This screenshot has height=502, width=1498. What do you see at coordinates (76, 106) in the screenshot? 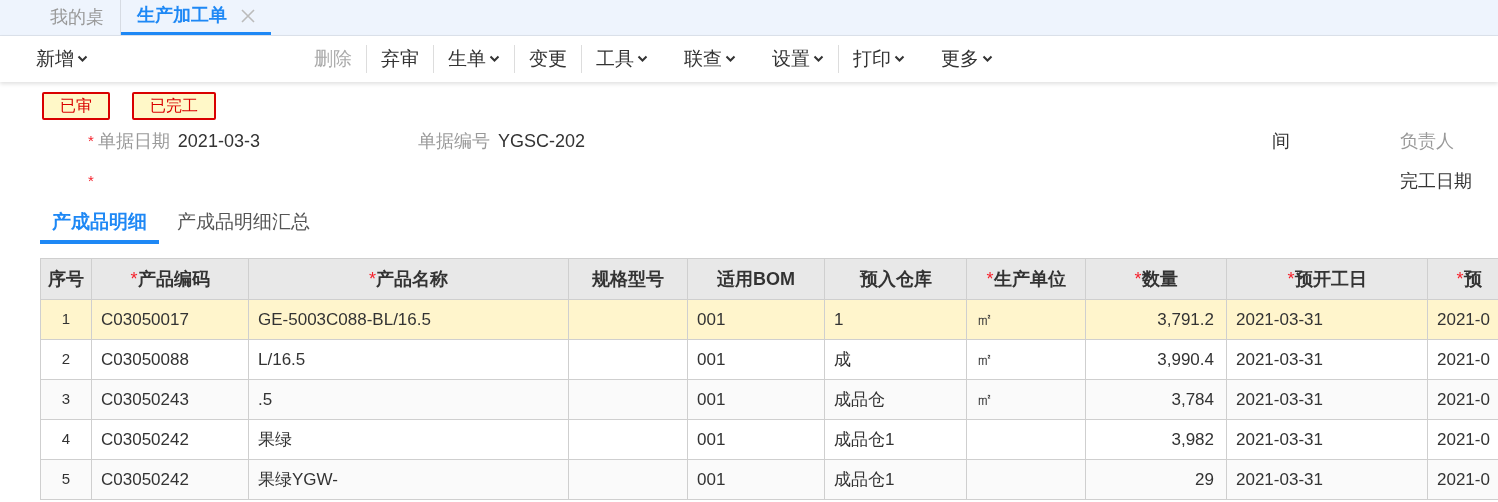
I see `status-badge: 已审` at bounding box center [76, 106].